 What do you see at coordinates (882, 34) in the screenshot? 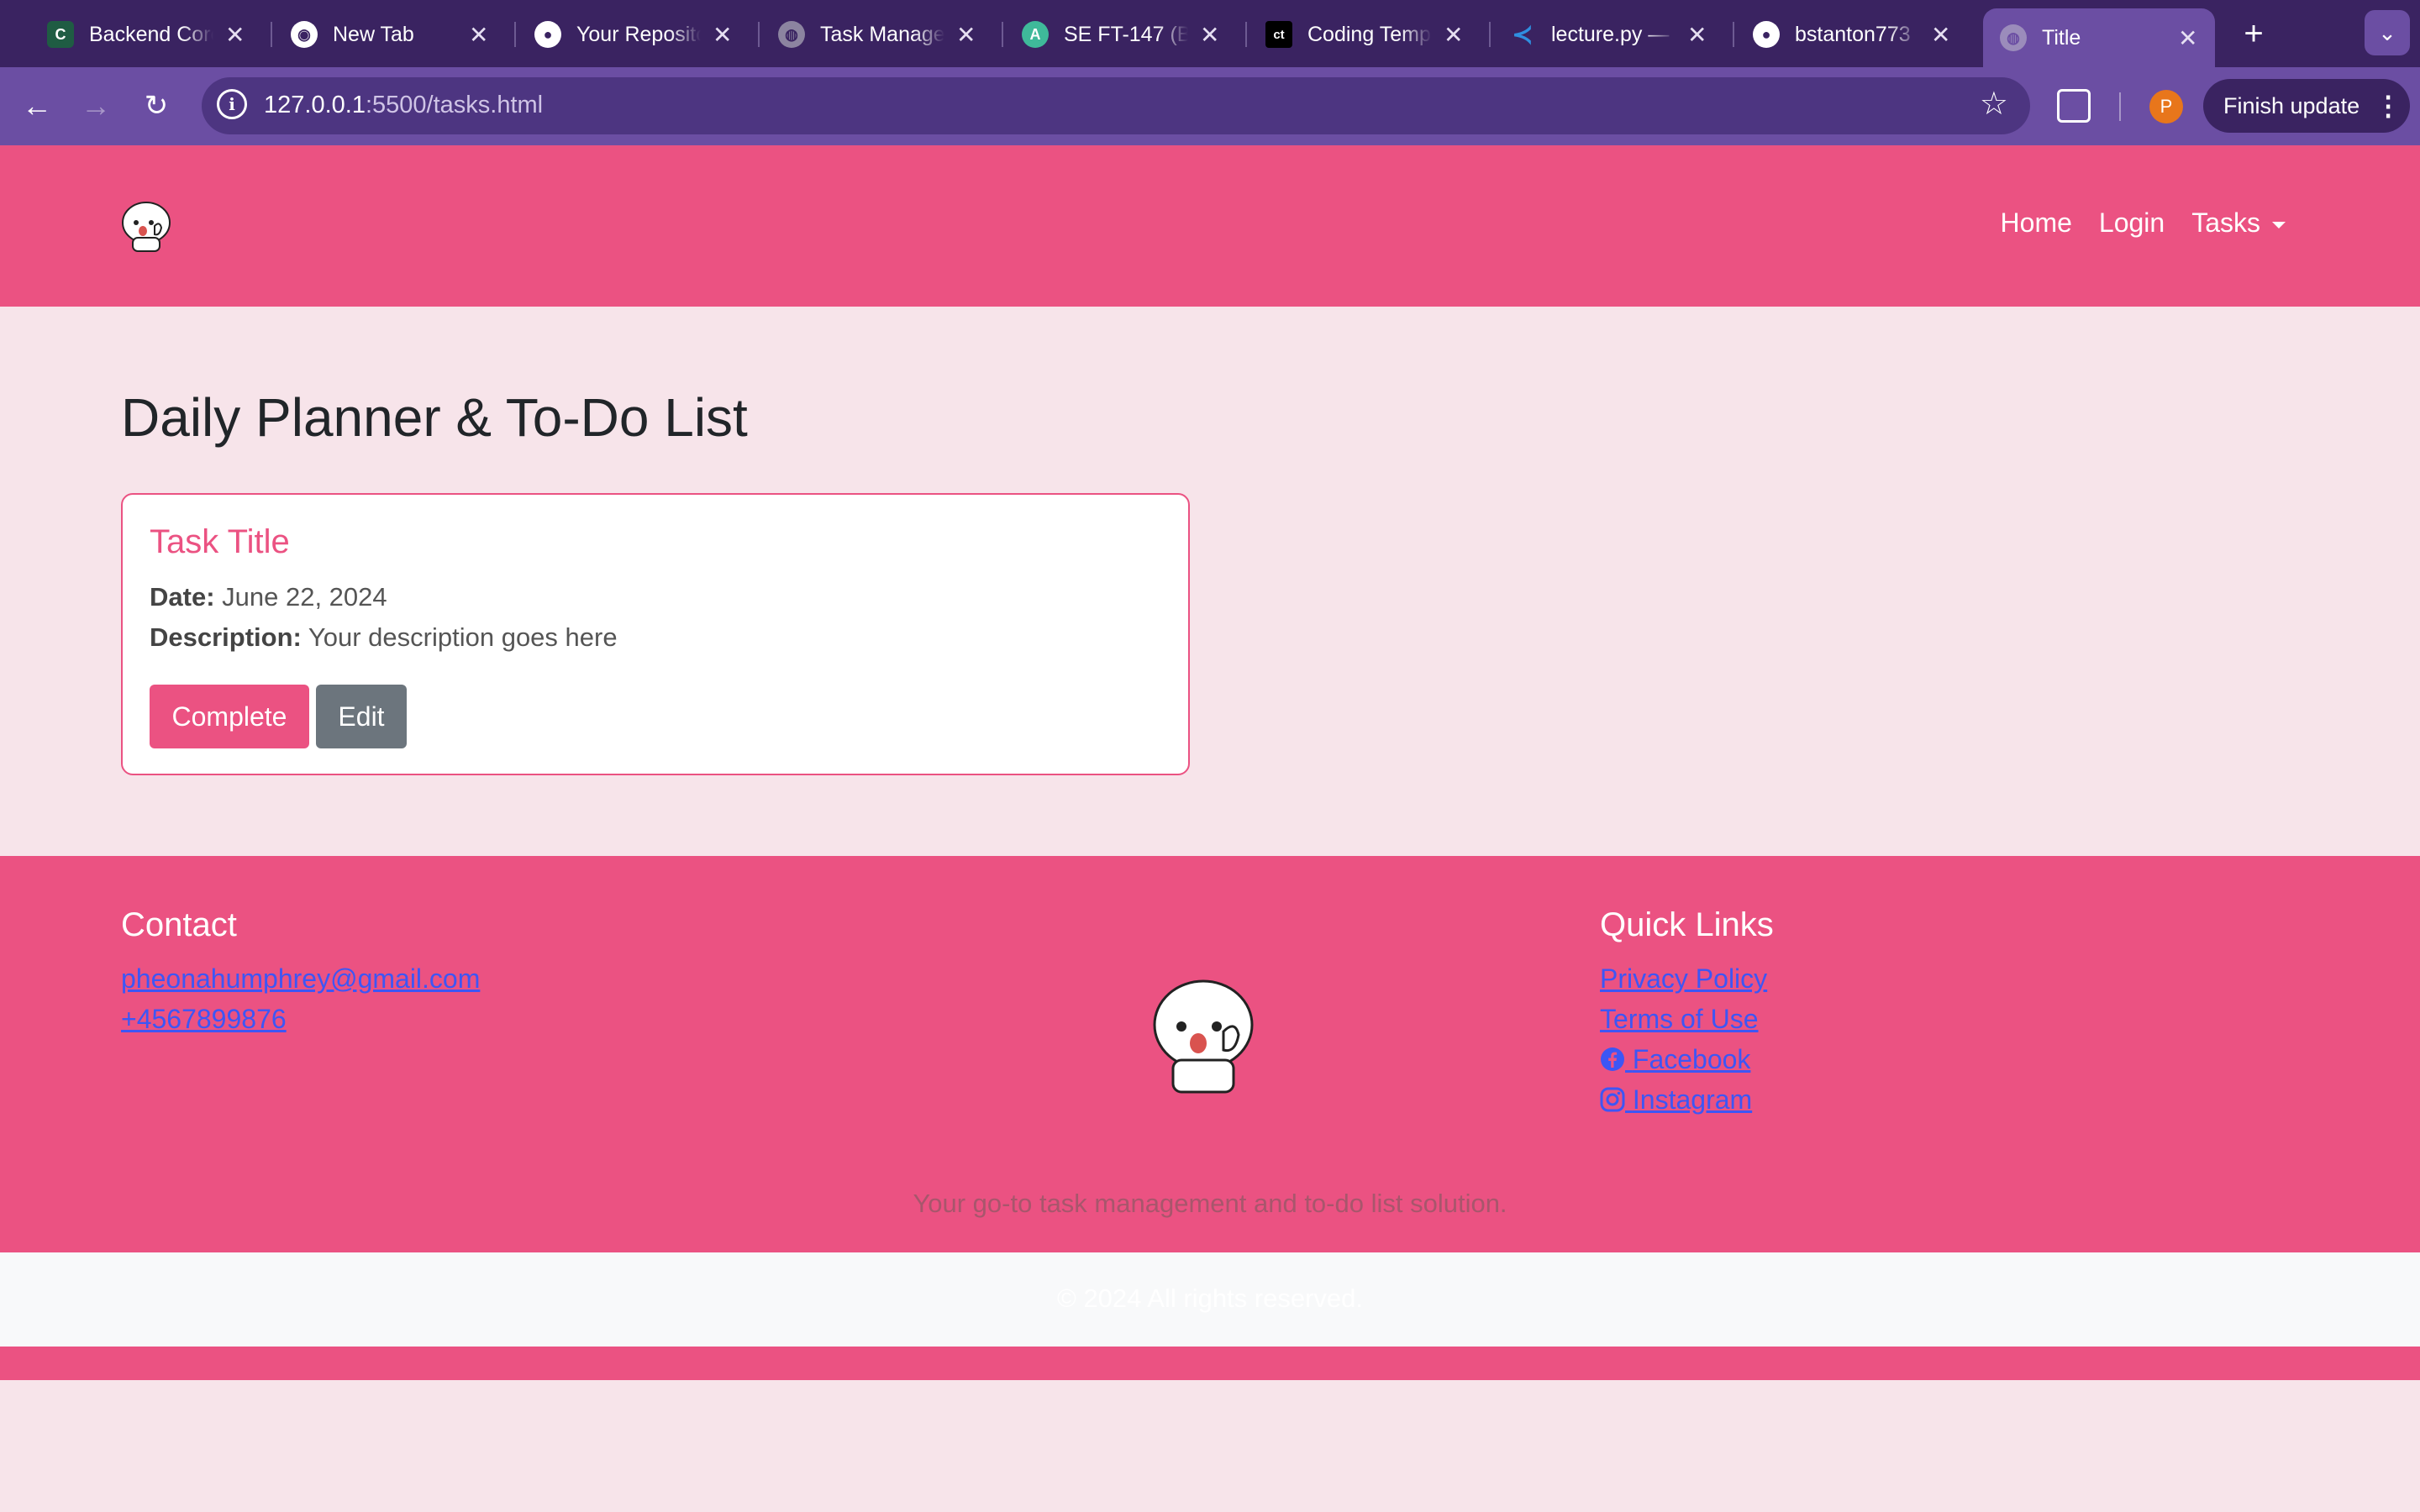
I see `tab-label: Task Manager` at bounding box center [882, 34].